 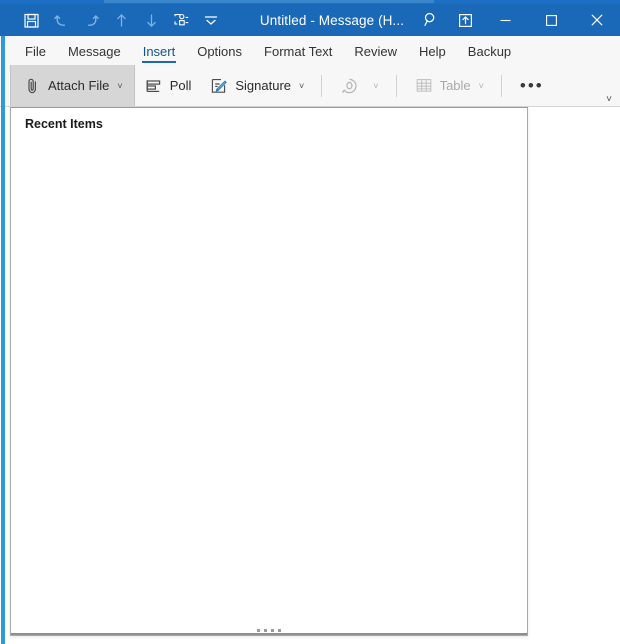 What do you see at coordinates (32, 86) in the screenshot?
I see `paperclip-icon` at bounding box center [32, 86].